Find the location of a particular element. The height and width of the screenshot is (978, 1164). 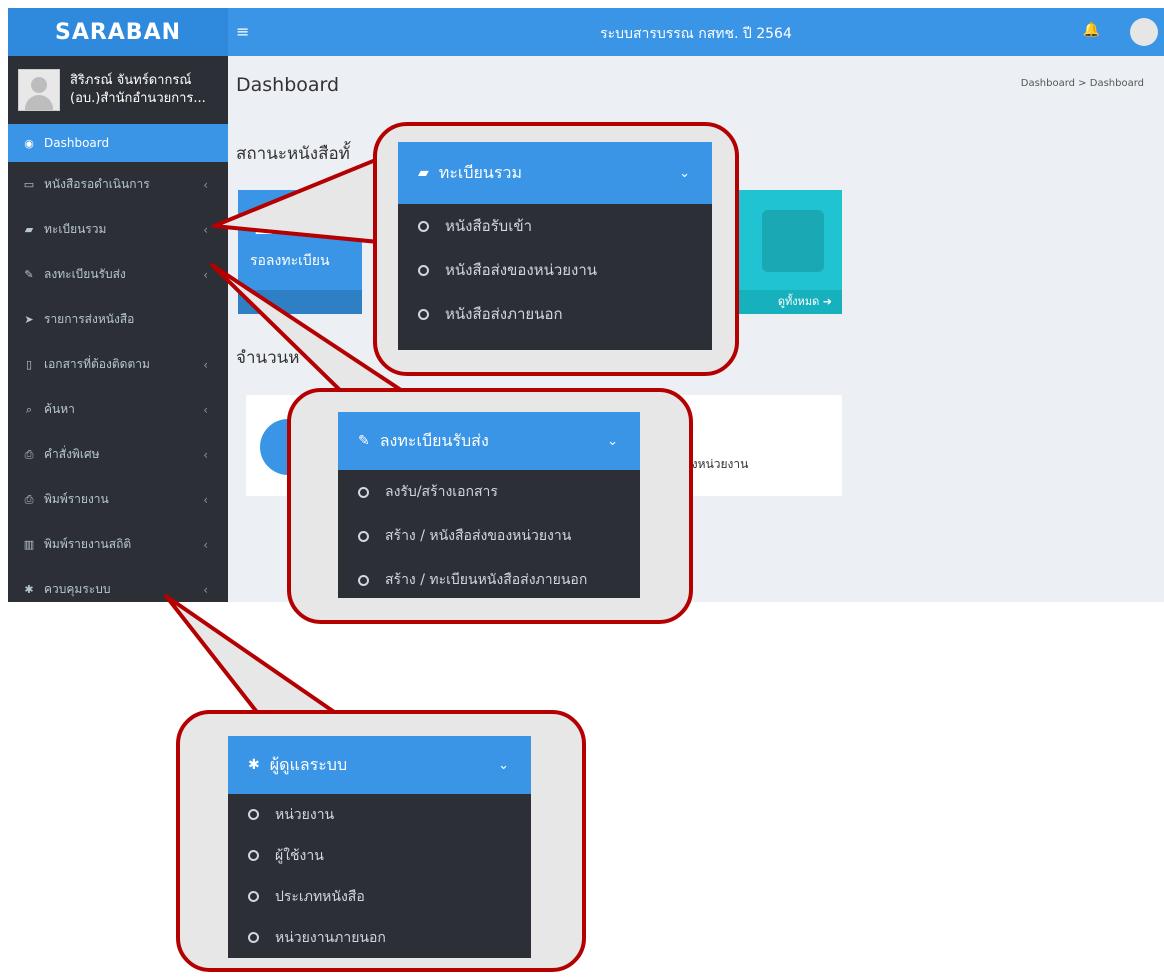

admin-item-external-units: หน่วยงานภายนอก is located at coordinates (379, 937).